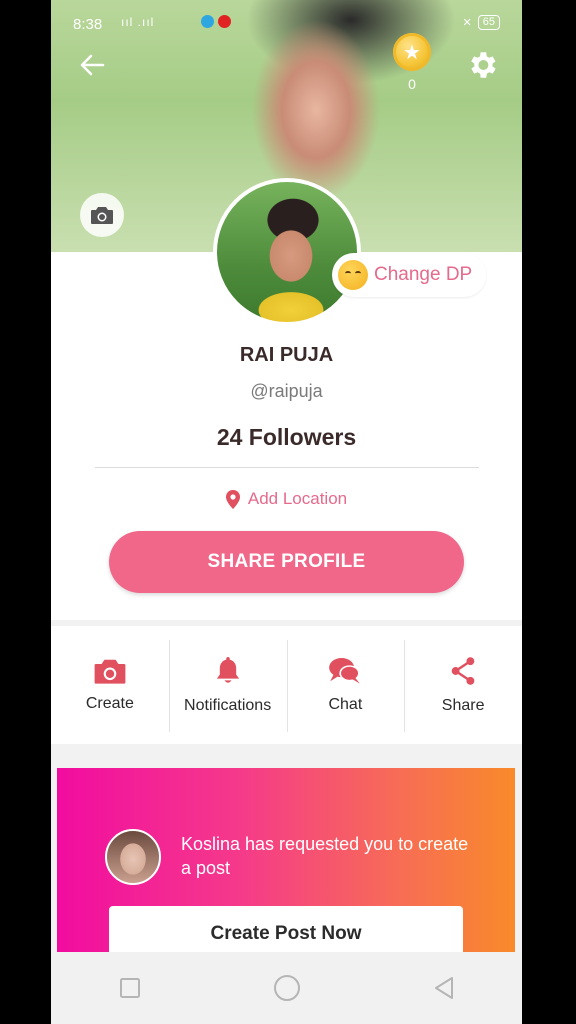 The width and height of the screenshot is (576, 1024). I want to click on chat-icon, so click(345, 670).